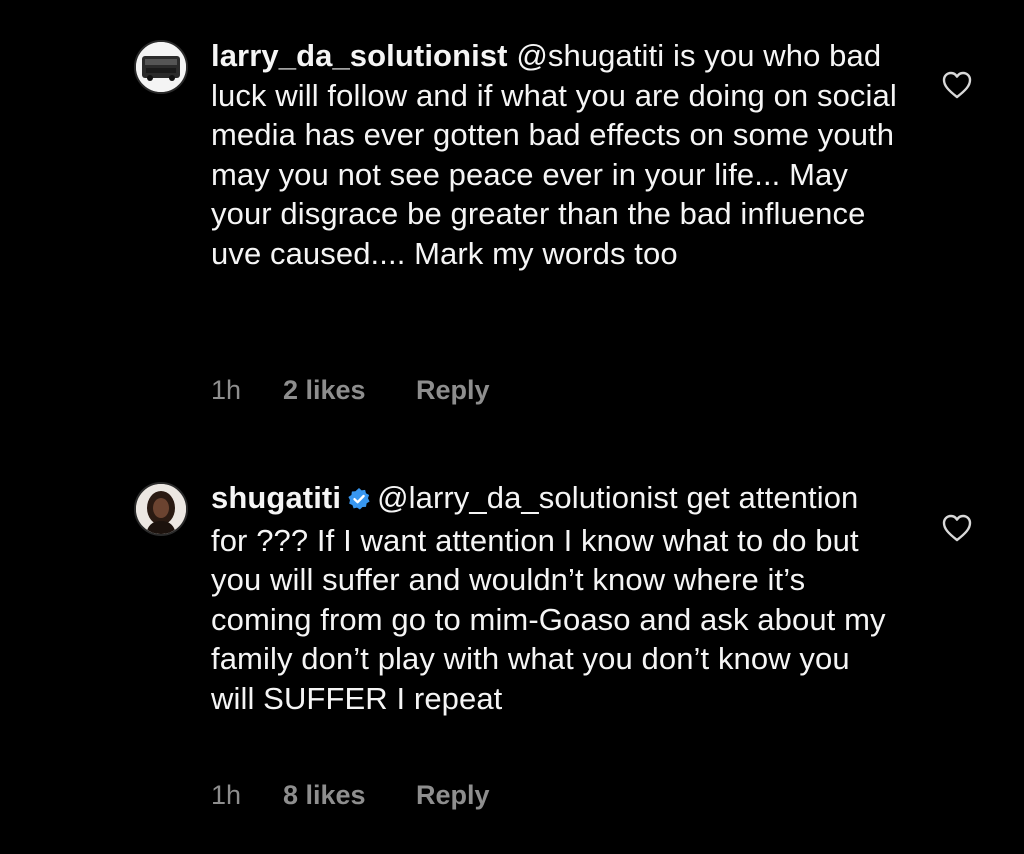 The image size is (1024, 854). I want to click on comment-meta: 1h 2 likes Reply, so click(350, 390).